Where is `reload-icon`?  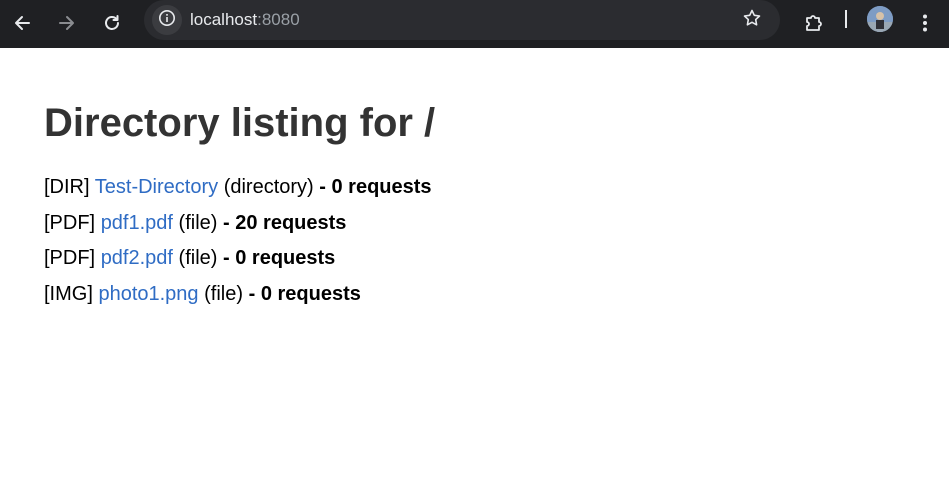 reload-icon is located at coordinates (112, 23).